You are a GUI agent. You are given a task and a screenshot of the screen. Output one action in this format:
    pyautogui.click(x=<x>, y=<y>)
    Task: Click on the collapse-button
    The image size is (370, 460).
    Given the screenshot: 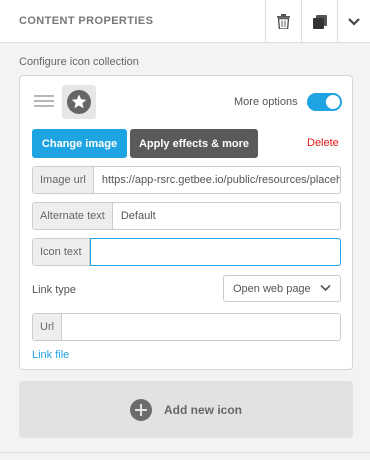 What is the action you would take?
    pyautogui.click(x=353, y=21)
    